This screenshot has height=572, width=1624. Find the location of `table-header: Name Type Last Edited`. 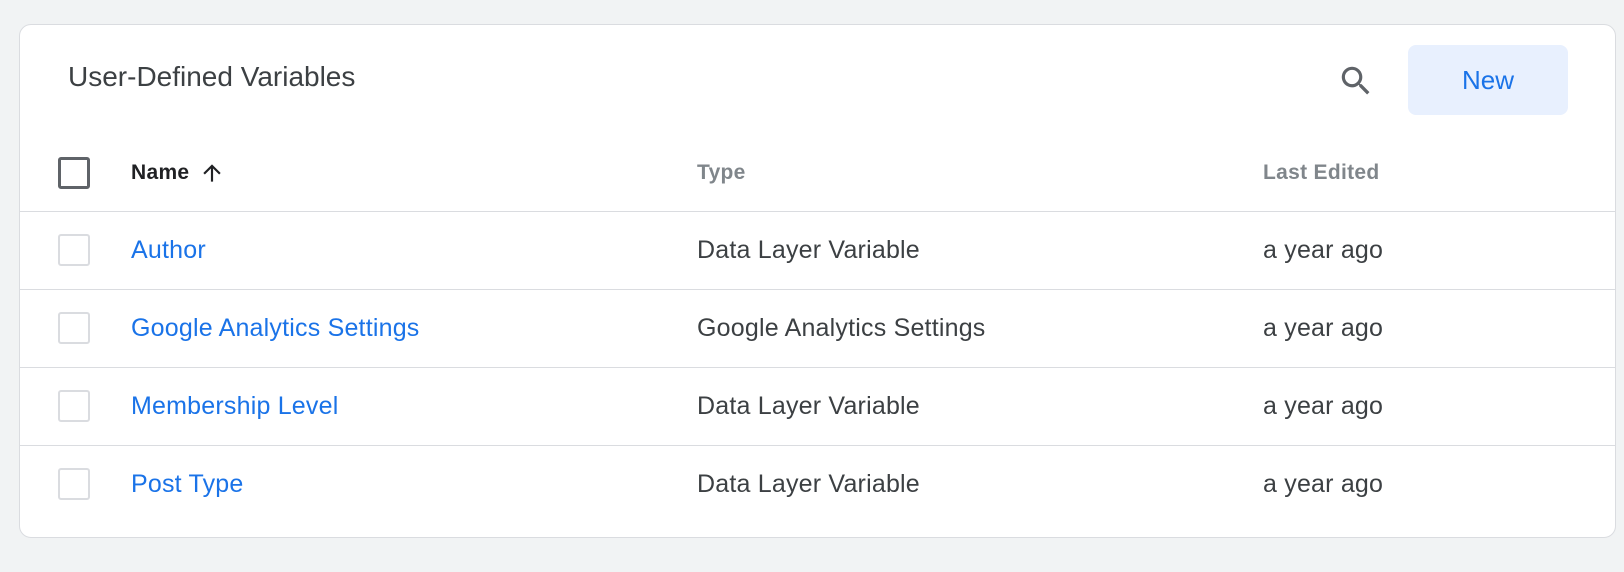

table-header: Name Type Last Edited is located at coordinates (817, 173).